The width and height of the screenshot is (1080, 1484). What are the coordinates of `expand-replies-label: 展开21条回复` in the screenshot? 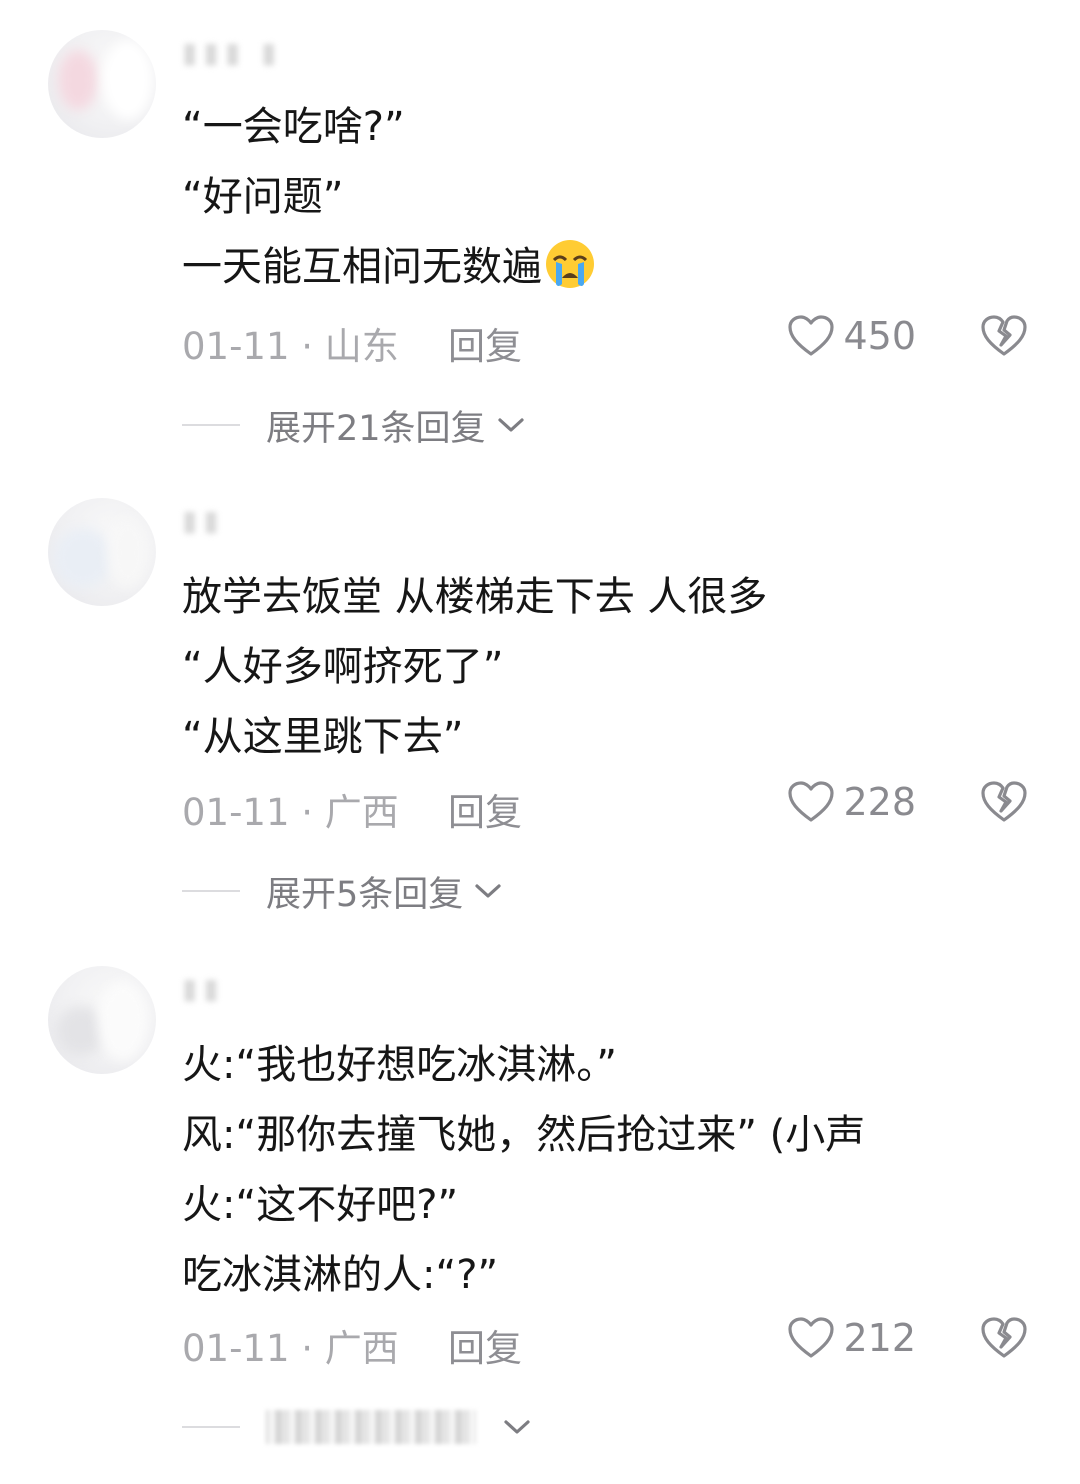 It's located at (376, 428).